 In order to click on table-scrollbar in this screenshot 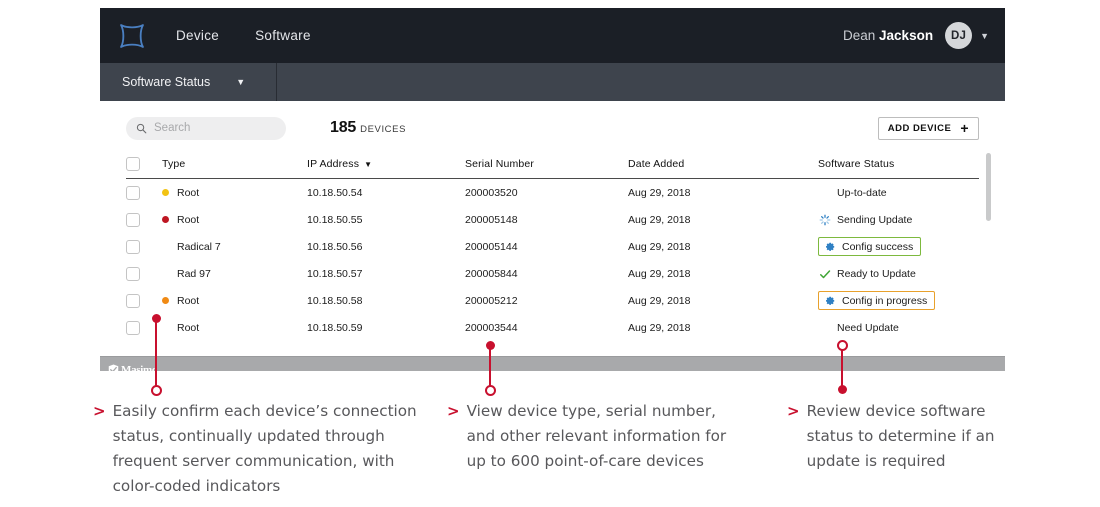, I will do `click(988, 187)`.